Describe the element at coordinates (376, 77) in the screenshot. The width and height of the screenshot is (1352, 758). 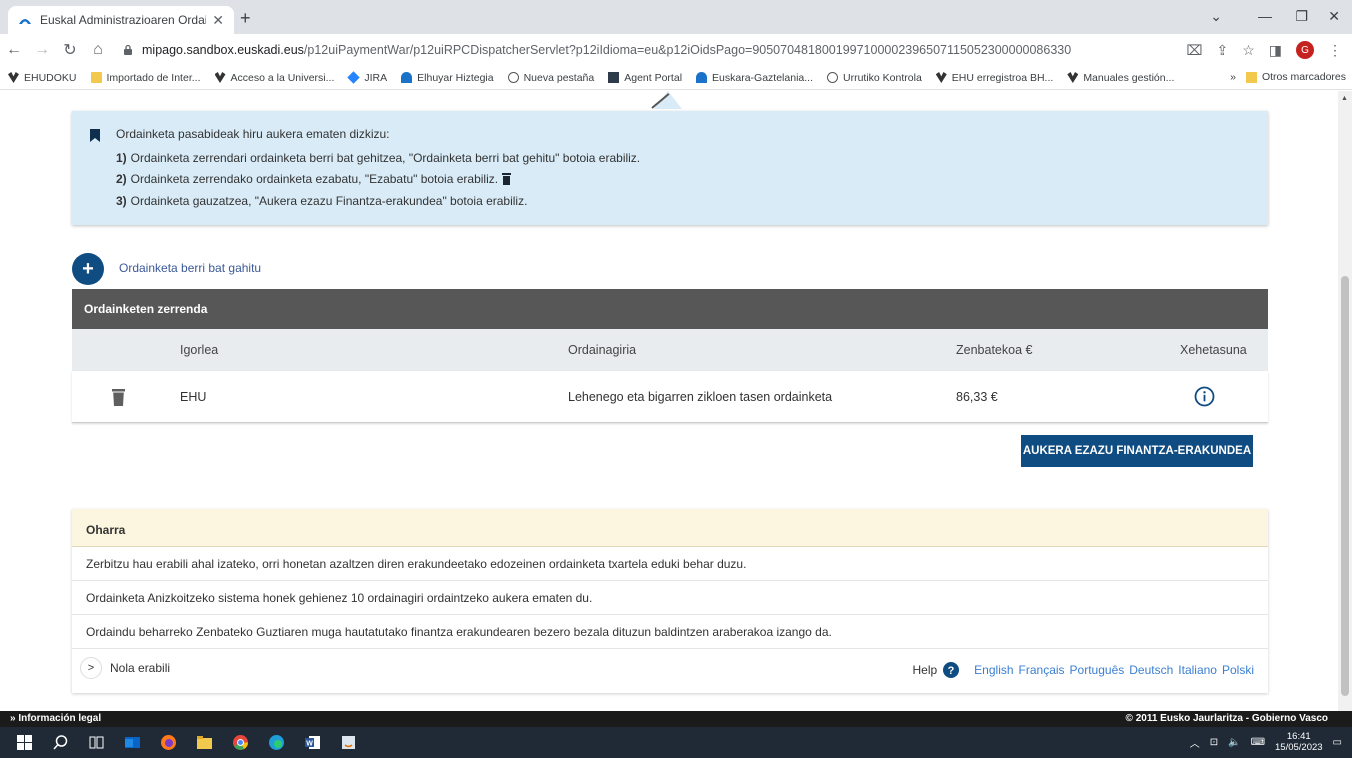
I see `bookmark-label: JIRA` at that location.